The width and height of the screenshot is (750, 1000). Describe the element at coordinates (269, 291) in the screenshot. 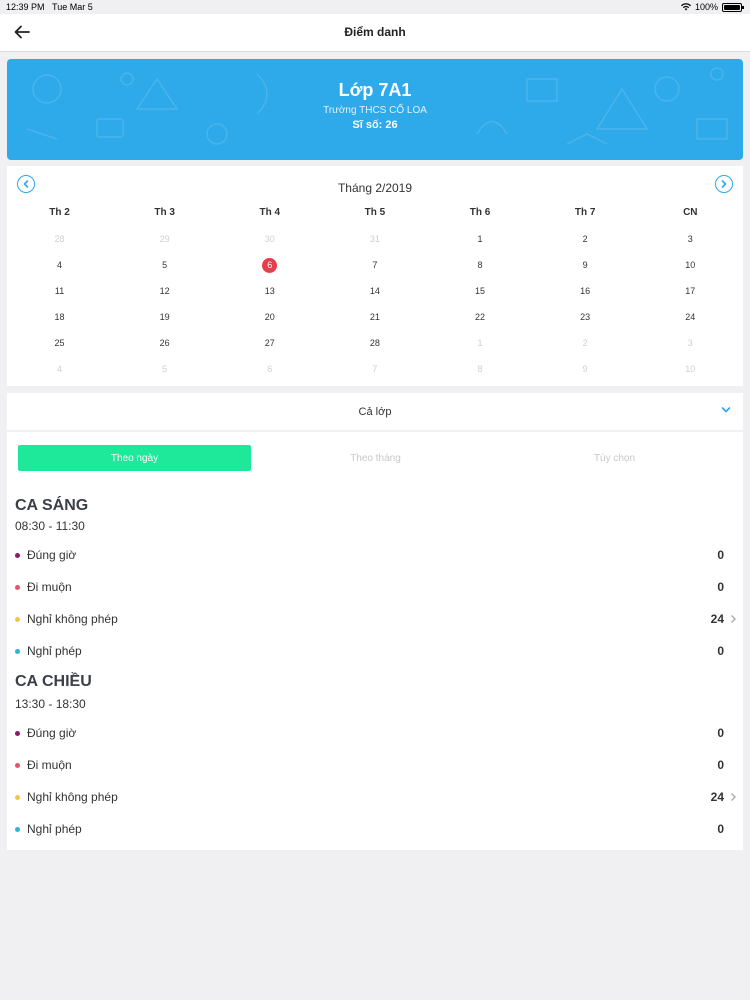

I see `calendar-day: 13` at that location.